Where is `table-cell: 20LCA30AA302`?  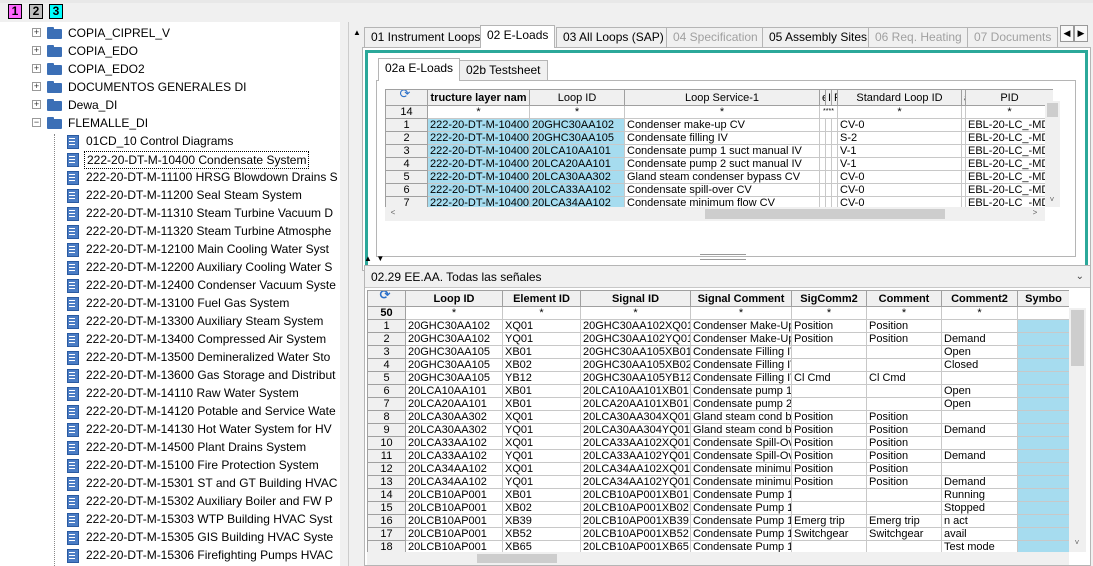
table-cell: 20LCA30AA302 is located at coordinates (577, 177).